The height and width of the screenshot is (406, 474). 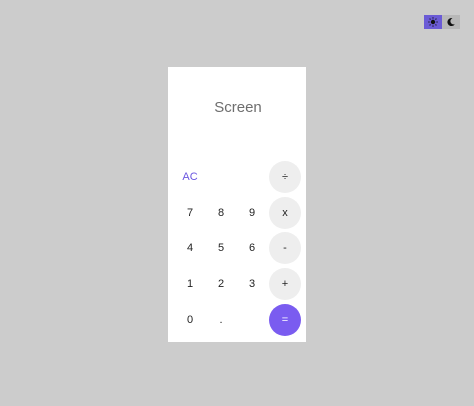 I want to click on add-button: +, so click(x=285, y=284).